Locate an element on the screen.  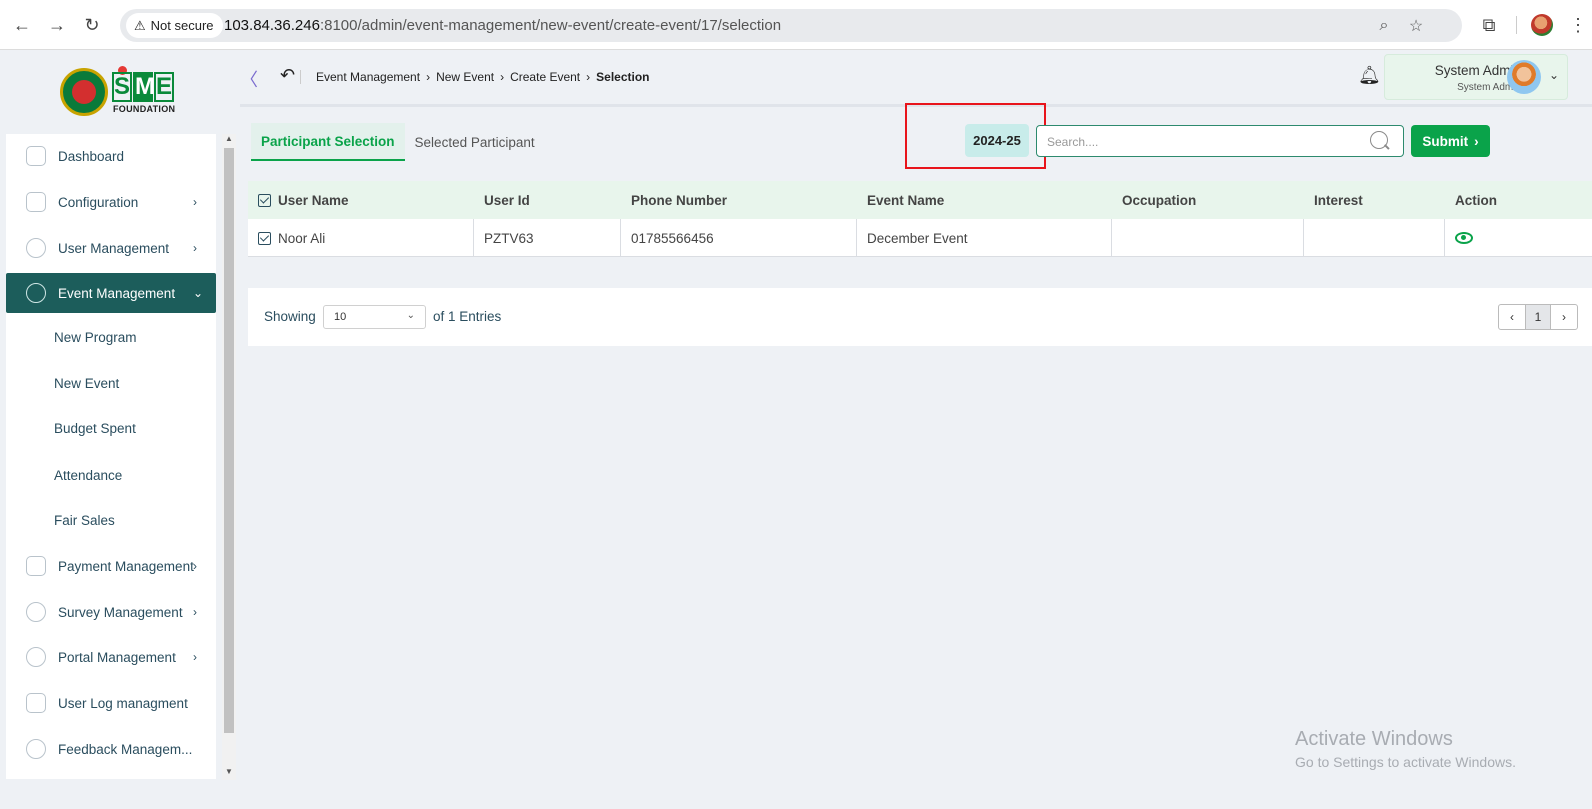
search-field is located at coordinates (1220, 141).